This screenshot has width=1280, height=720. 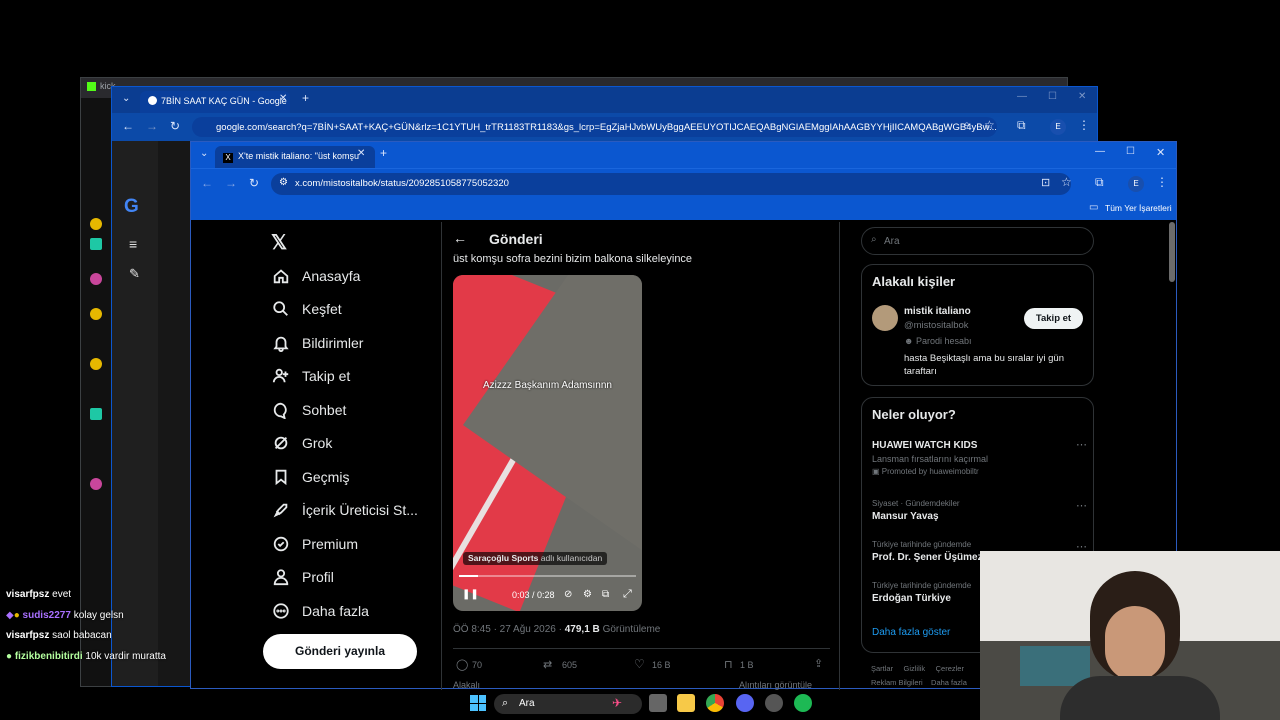 What do you see at coordinates (897, 682) in the screenshot?
I see `footer-link: Reklam Bilgileri` at bounding box center [897, 682].